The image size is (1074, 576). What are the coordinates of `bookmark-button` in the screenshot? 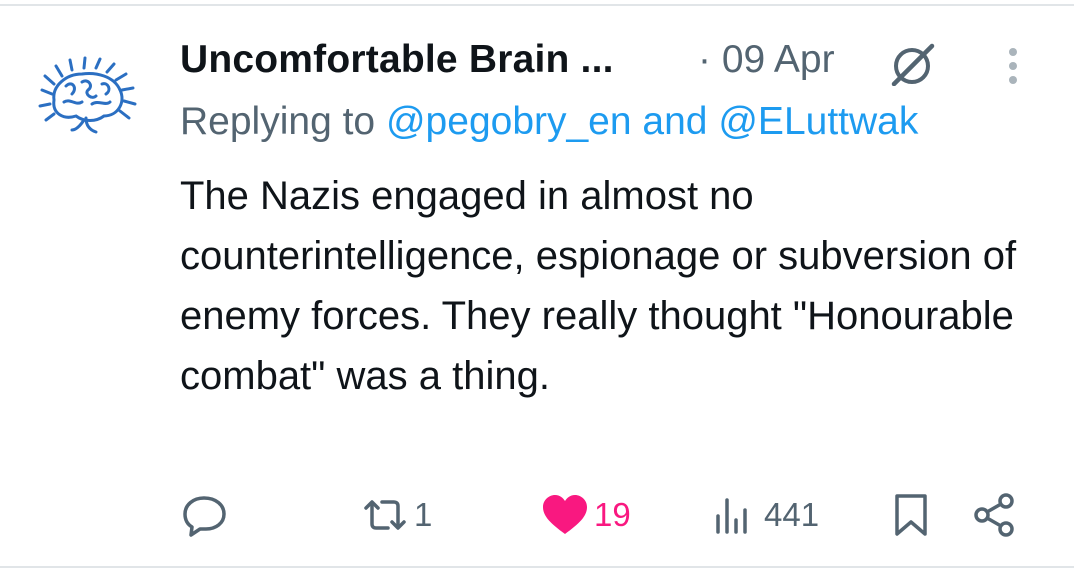 It's located at (911, 515).